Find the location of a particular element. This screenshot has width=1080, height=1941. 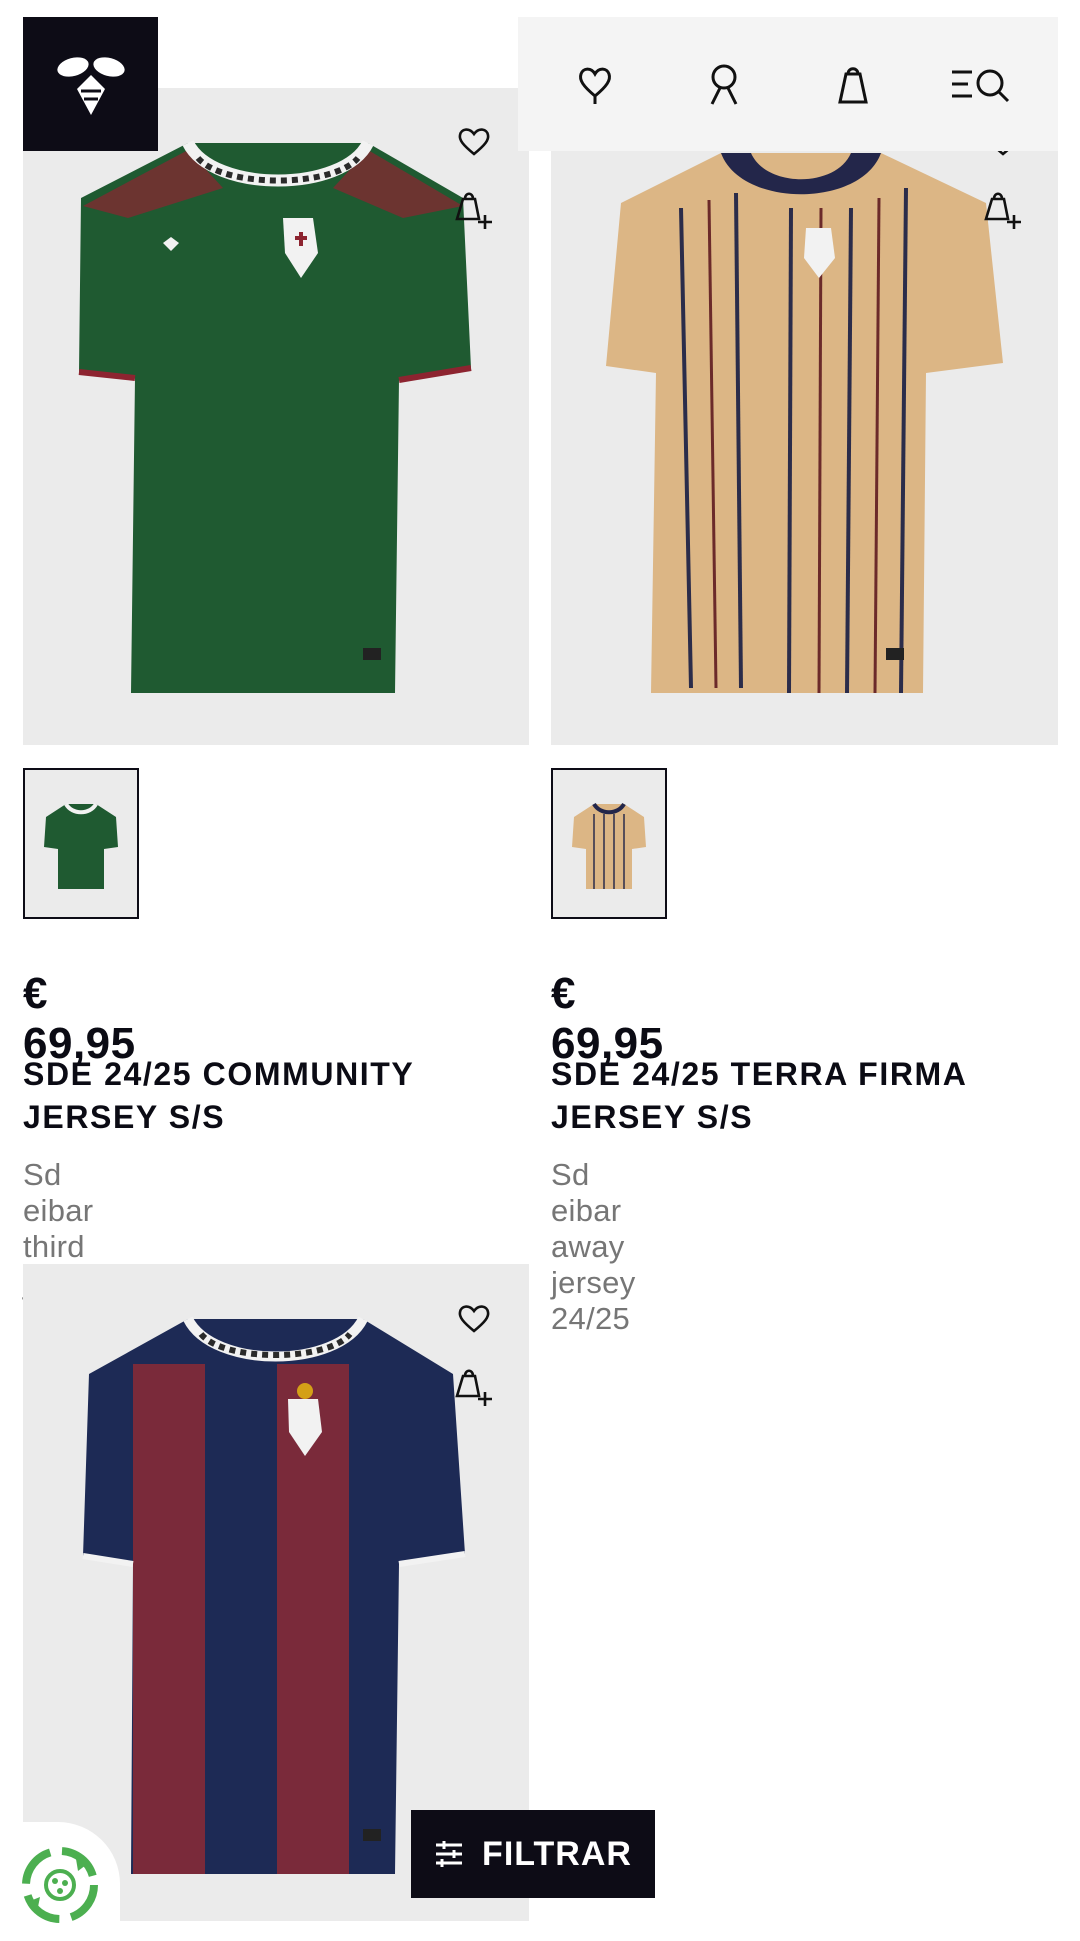

menu-search-button is located at coordinates (982, 84).